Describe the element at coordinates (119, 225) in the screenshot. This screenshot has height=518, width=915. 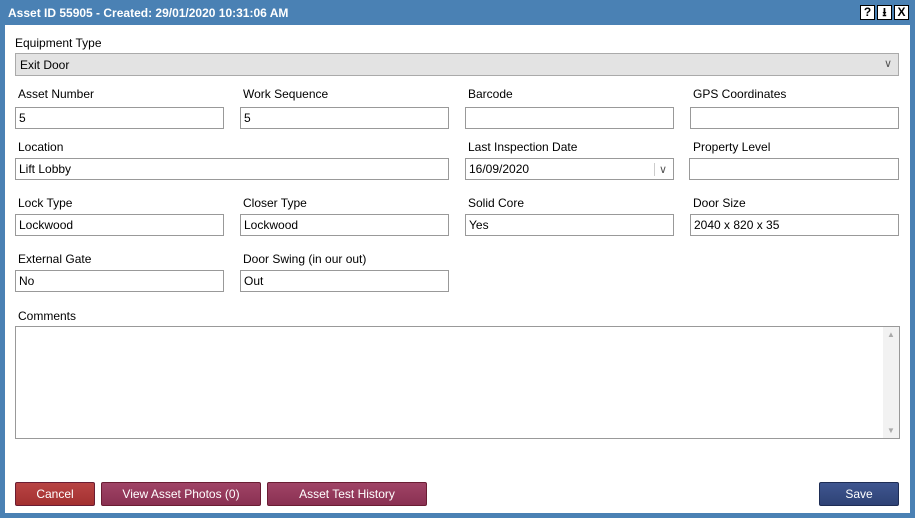
I see `lock-type-input` at that location.